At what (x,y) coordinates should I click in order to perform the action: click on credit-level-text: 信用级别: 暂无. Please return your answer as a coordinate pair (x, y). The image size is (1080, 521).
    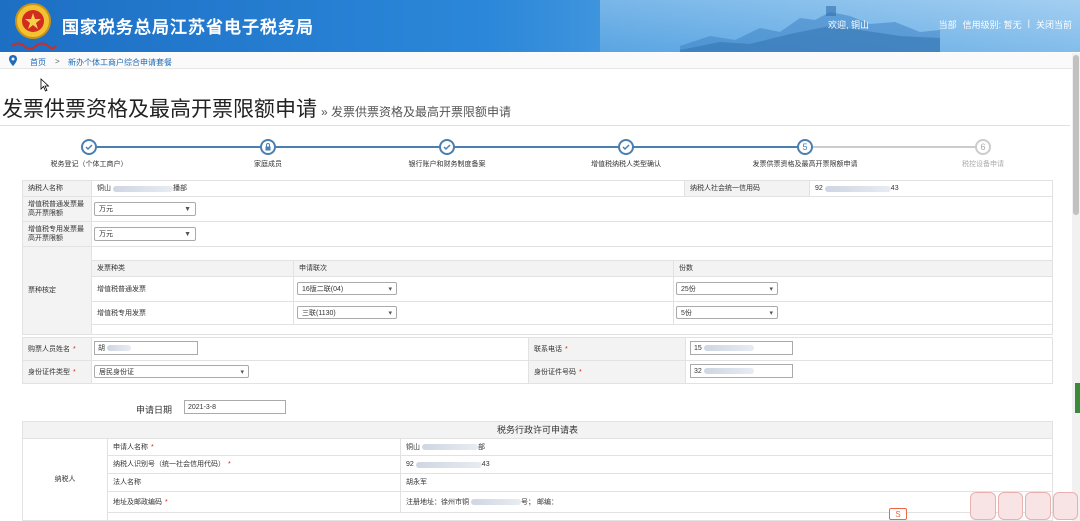
    Looking at the image, I should click on (992, 25).